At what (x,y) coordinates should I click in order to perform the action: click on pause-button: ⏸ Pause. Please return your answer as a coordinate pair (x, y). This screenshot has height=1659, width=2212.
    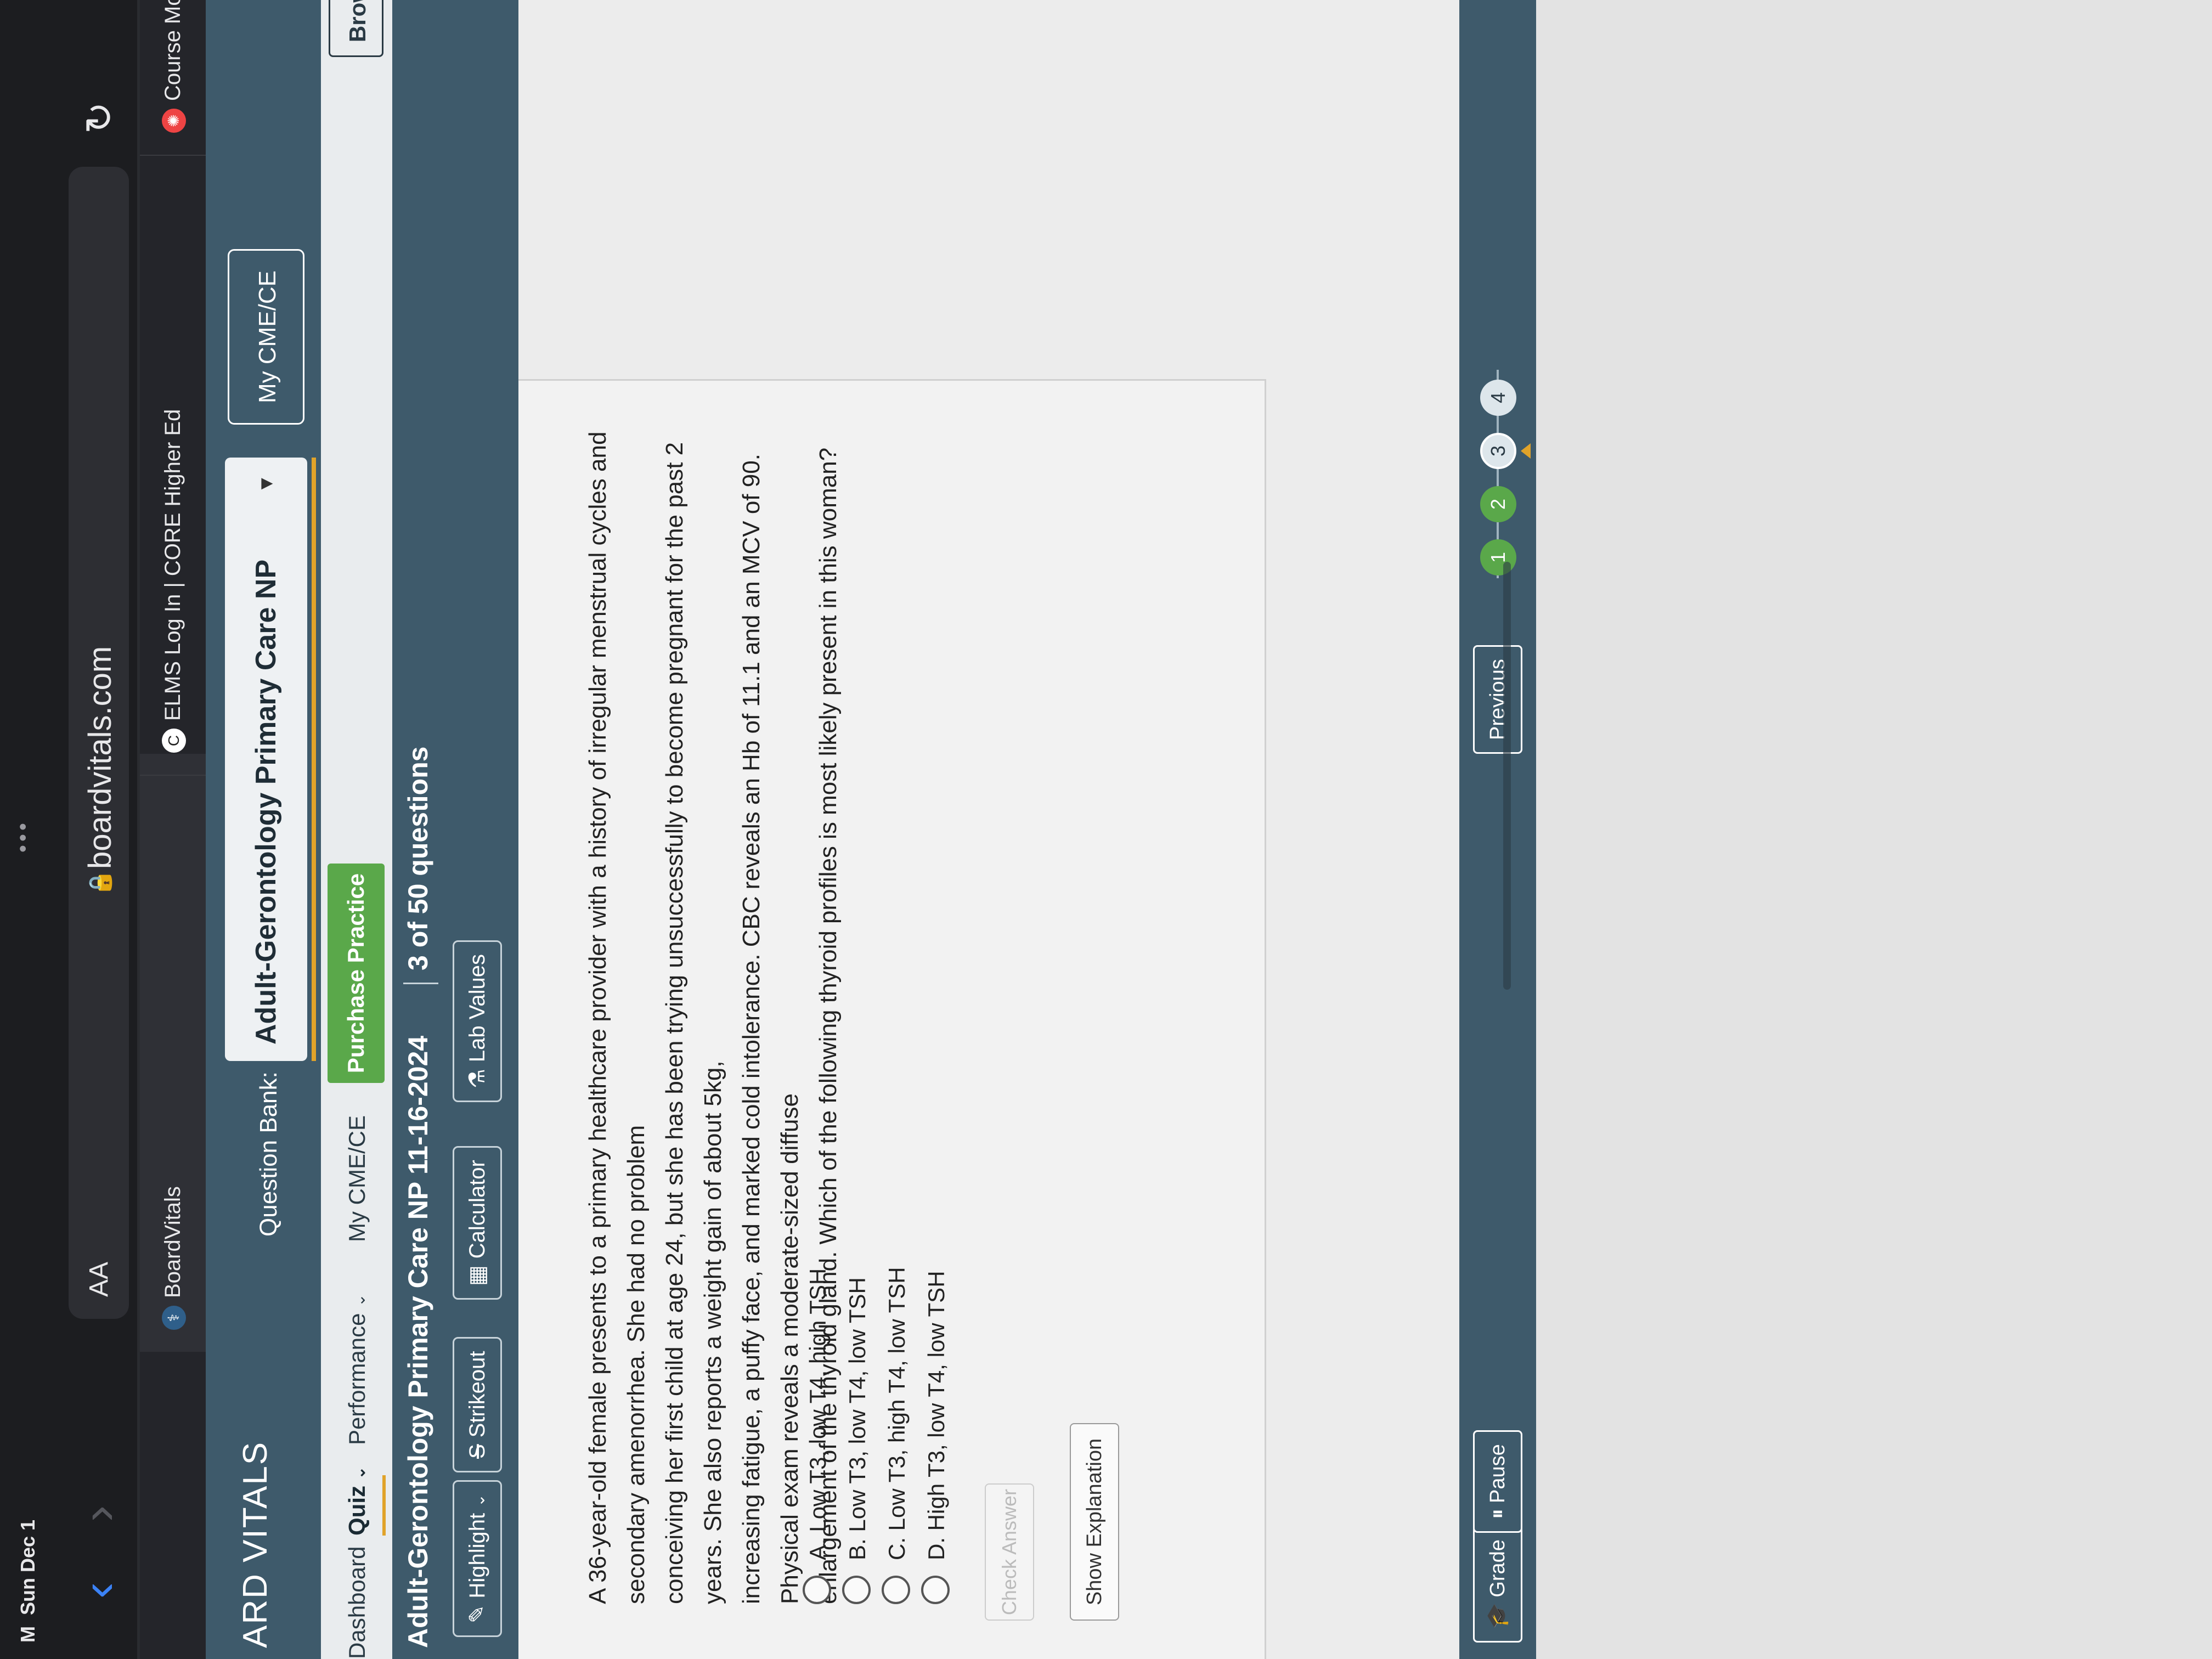
    Looking at the image, I should click on (1497, 1482).